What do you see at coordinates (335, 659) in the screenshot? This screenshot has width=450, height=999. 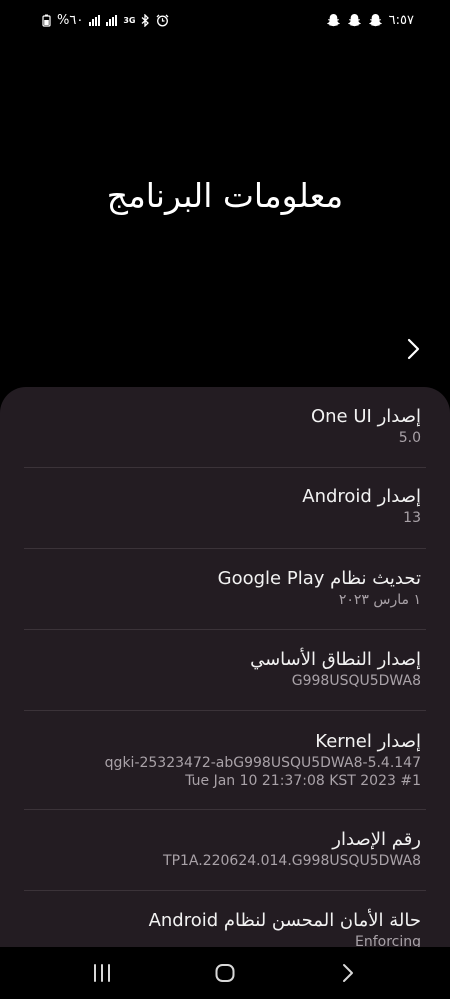 I see `list-item-title: إصدار النطاق الأساسي` at bounding box center [335, 659].